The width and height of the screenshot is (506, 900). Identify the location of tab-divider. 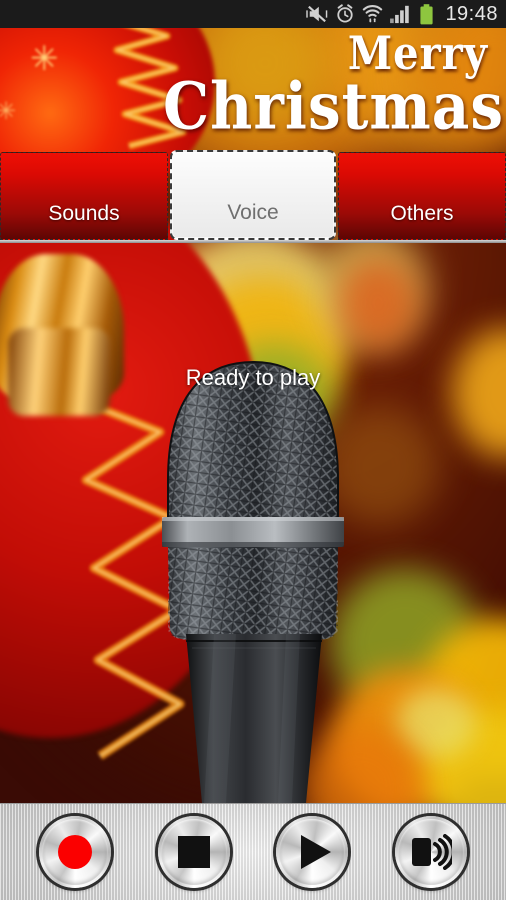
(253, 241).